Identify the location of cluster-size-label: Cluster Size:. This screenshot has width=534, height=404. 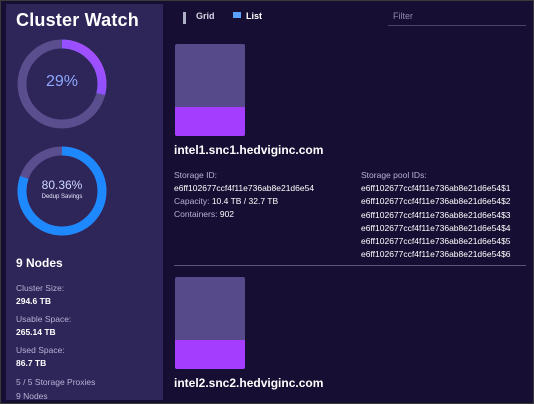
(40, 288).